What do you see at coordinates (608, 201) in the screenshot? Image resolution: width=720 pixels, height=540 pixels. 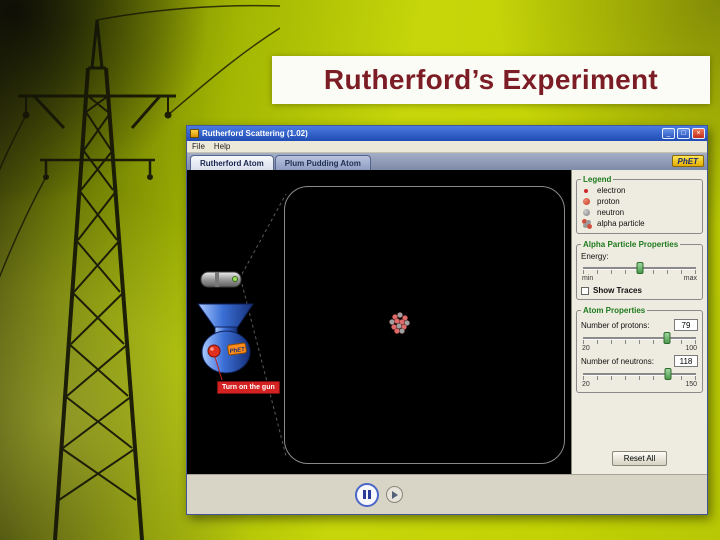 I see `legend-label-proton: proton` at bounding box center [608, 201].